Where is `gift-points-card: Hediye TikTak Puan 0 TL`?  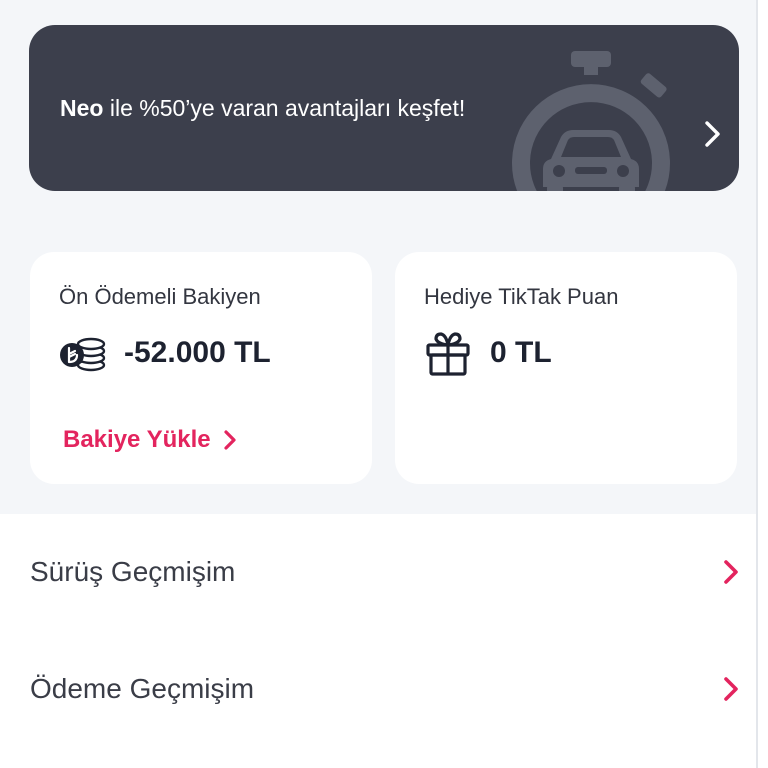 gift-points-card: Hediye TikTak Puan 0 TL is located at coordinates (566, 368).